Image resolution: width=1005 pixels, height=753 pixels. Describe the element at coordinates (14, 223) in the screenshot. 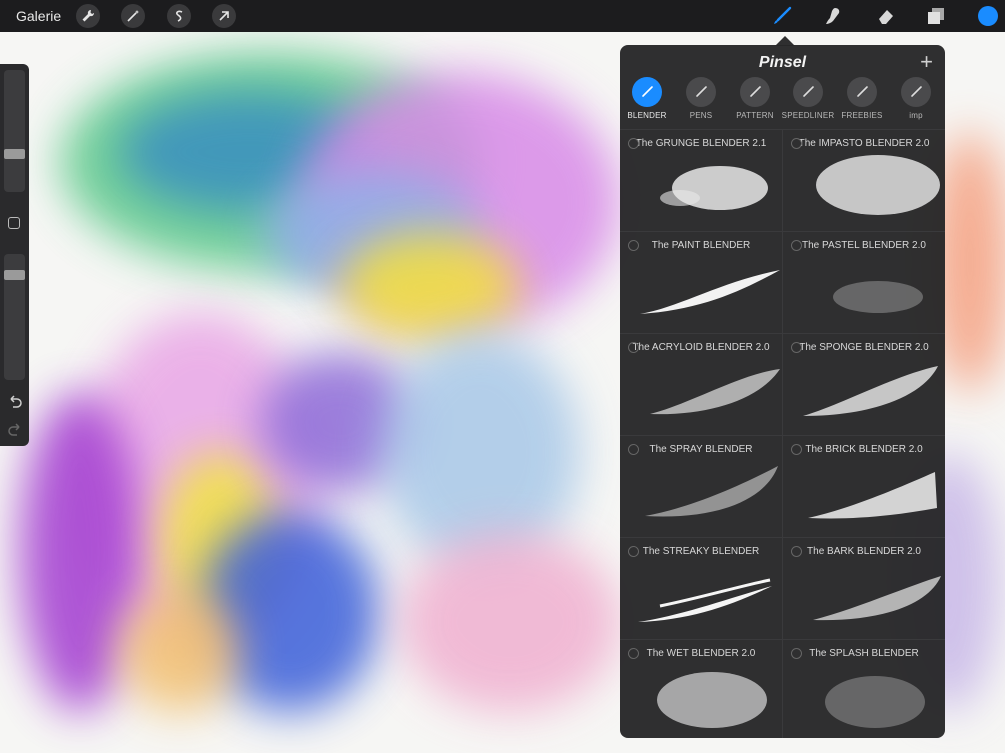

I see `eyedropper-square-button` at that location.